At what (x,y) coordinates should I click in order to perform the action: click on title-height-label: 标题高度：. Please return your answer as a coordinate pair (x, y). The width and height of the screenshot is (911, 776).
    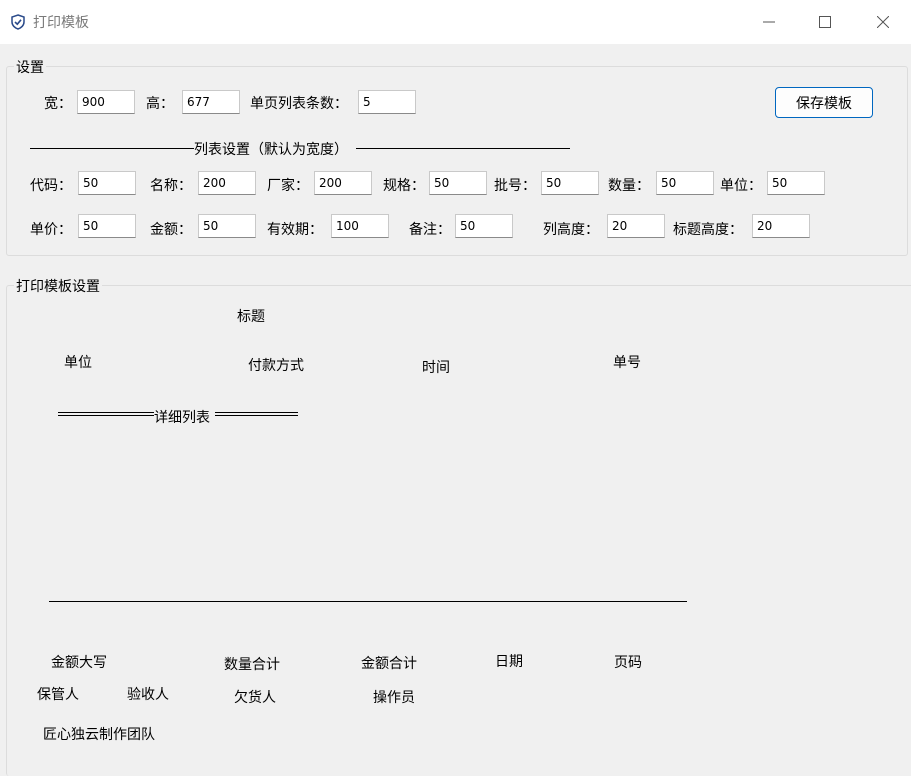
    Looking at the image, I should click on (708, 230).